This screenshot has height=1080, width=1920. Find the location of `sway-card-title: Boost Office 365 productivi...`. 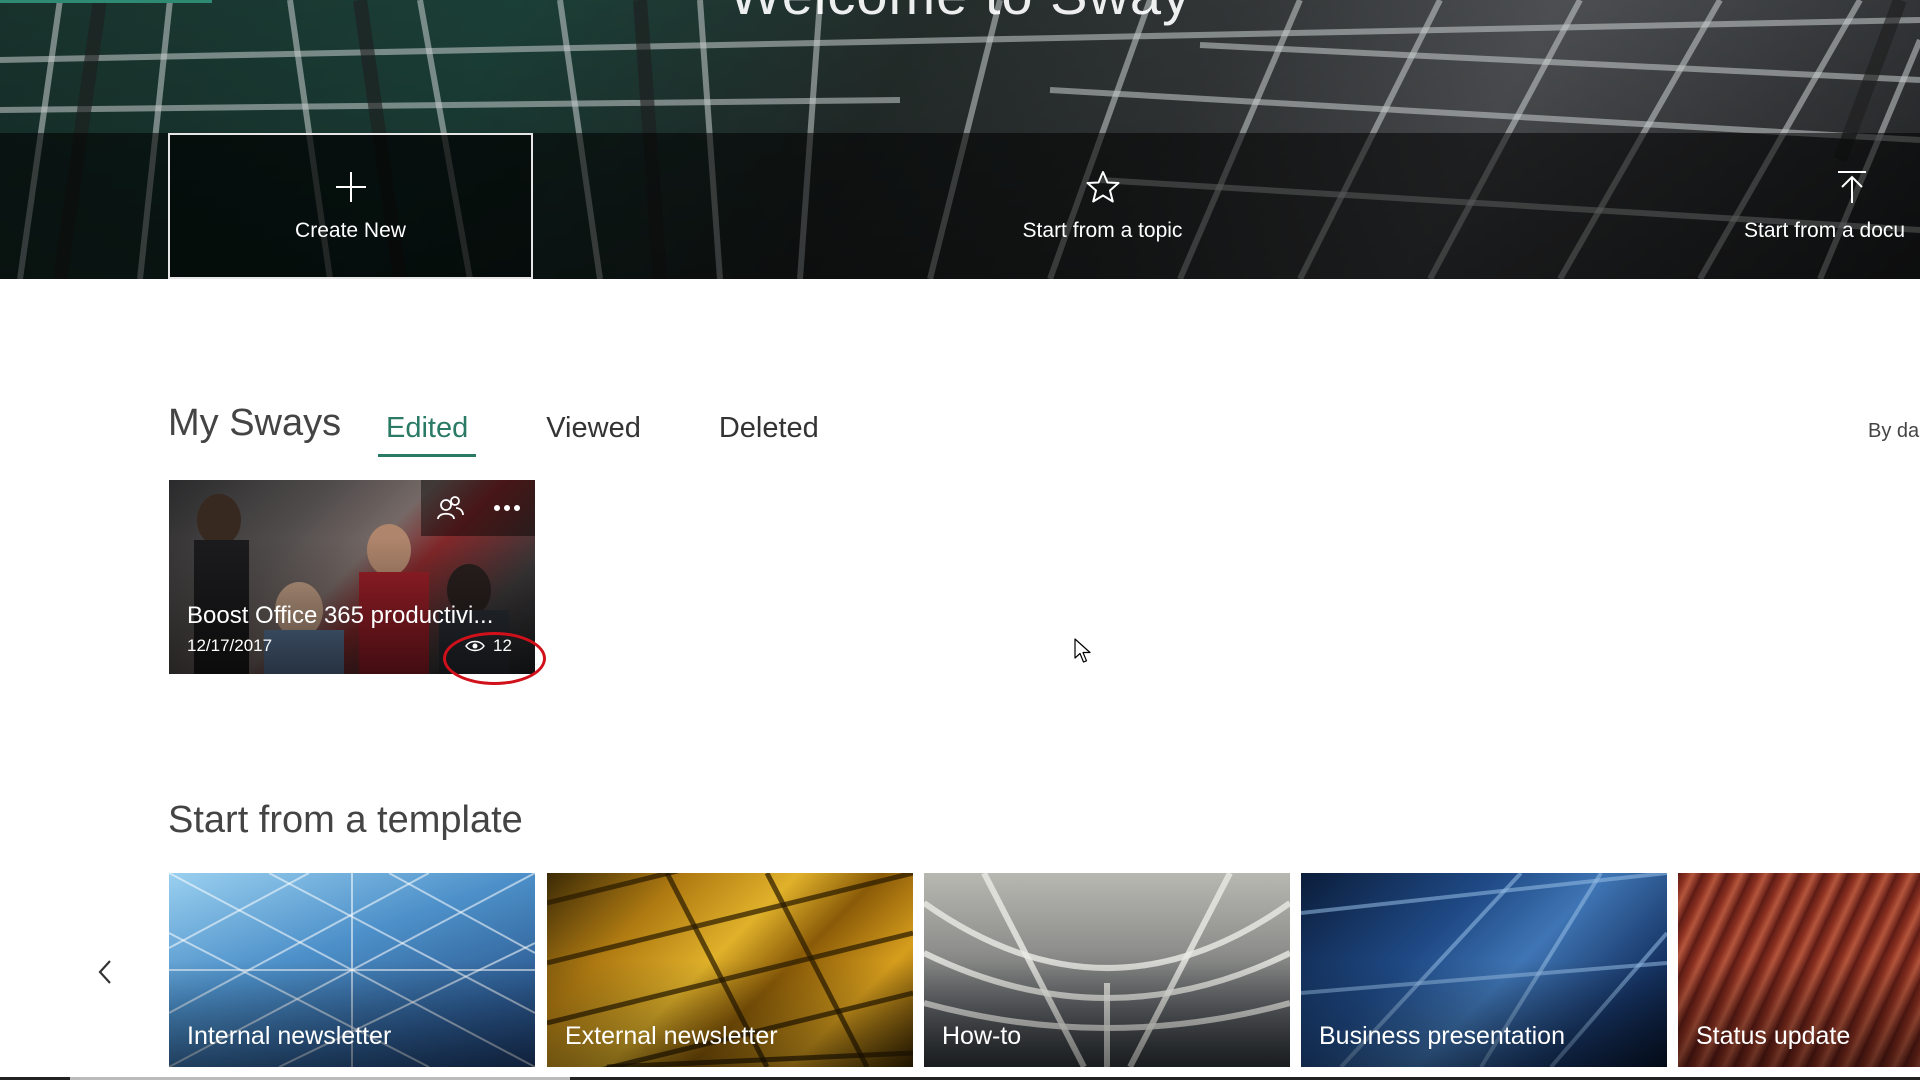

sway-card-title: Boost Office 365 productivi... is located at coordinates (340, 615).